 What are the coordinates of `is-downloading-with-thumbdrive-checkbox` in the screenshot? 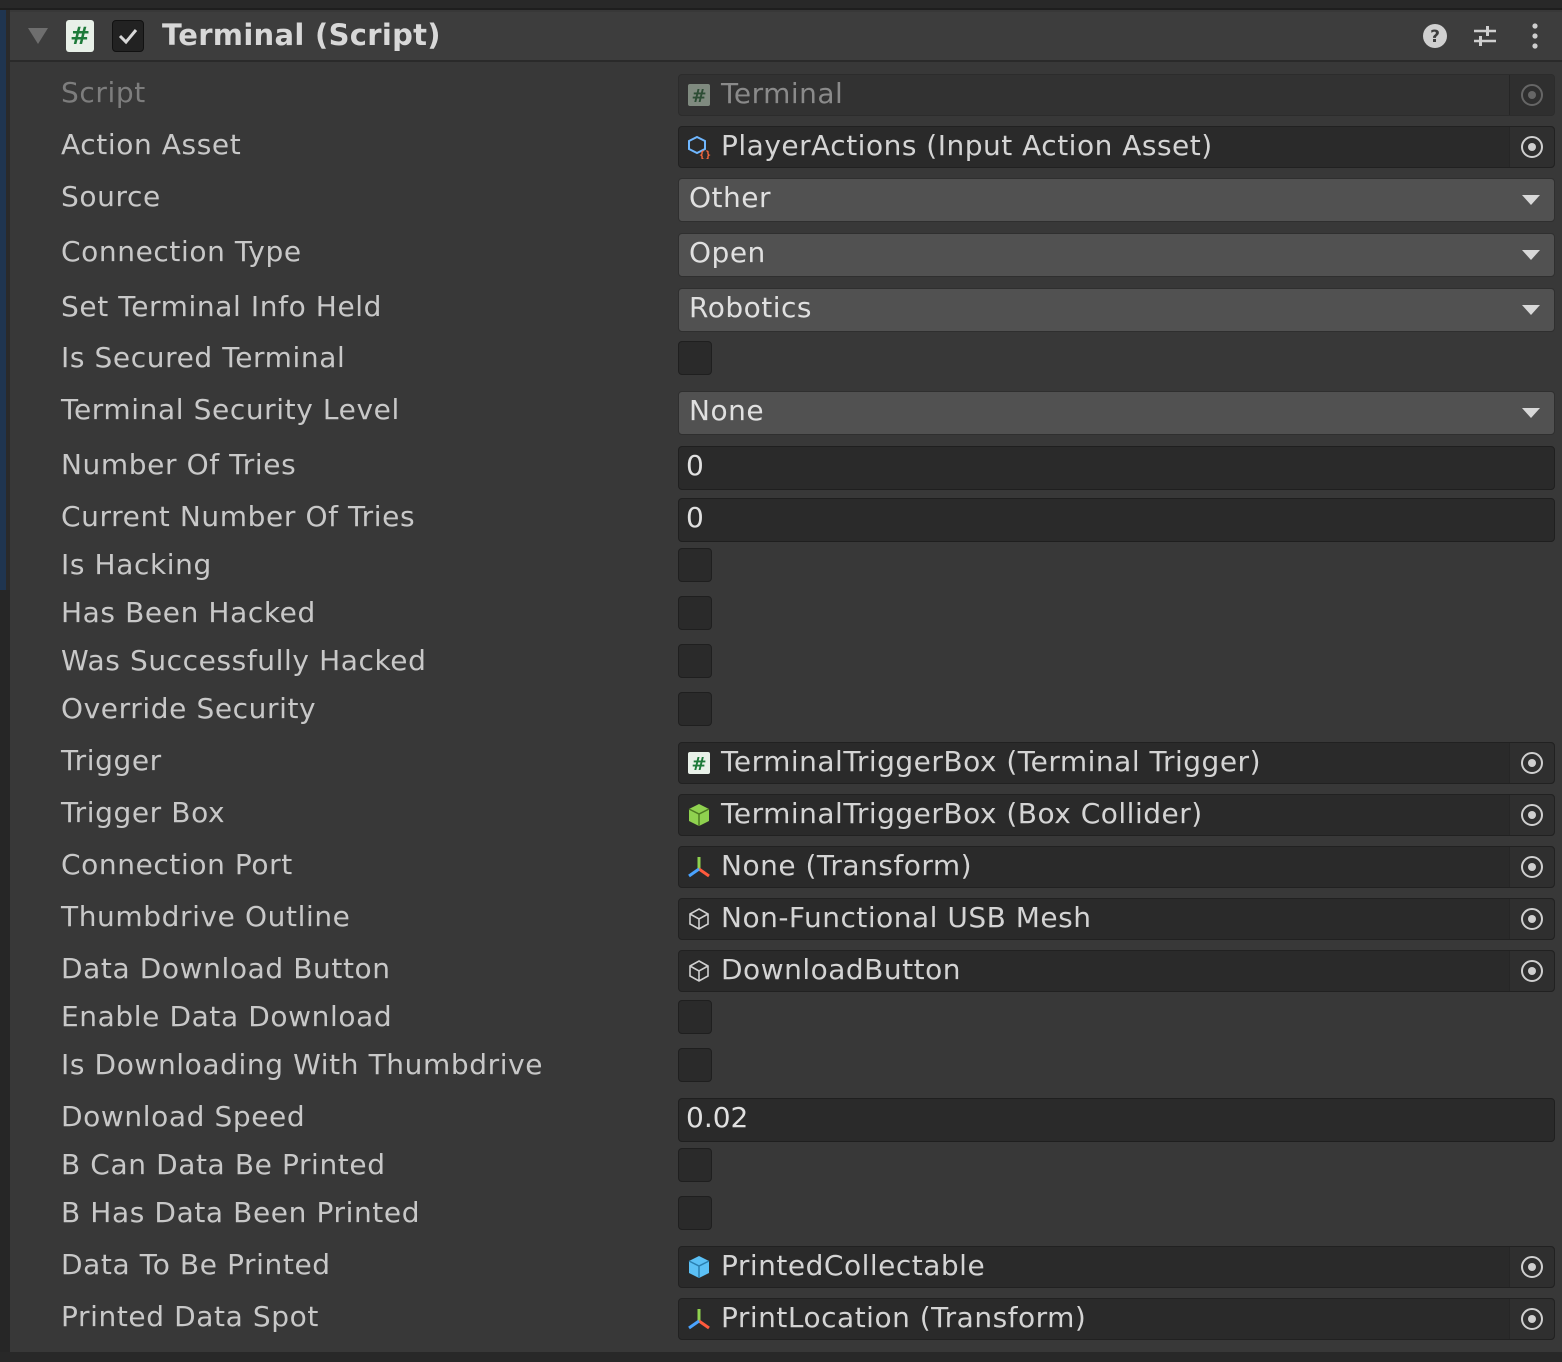 It's located at (695, 1065).